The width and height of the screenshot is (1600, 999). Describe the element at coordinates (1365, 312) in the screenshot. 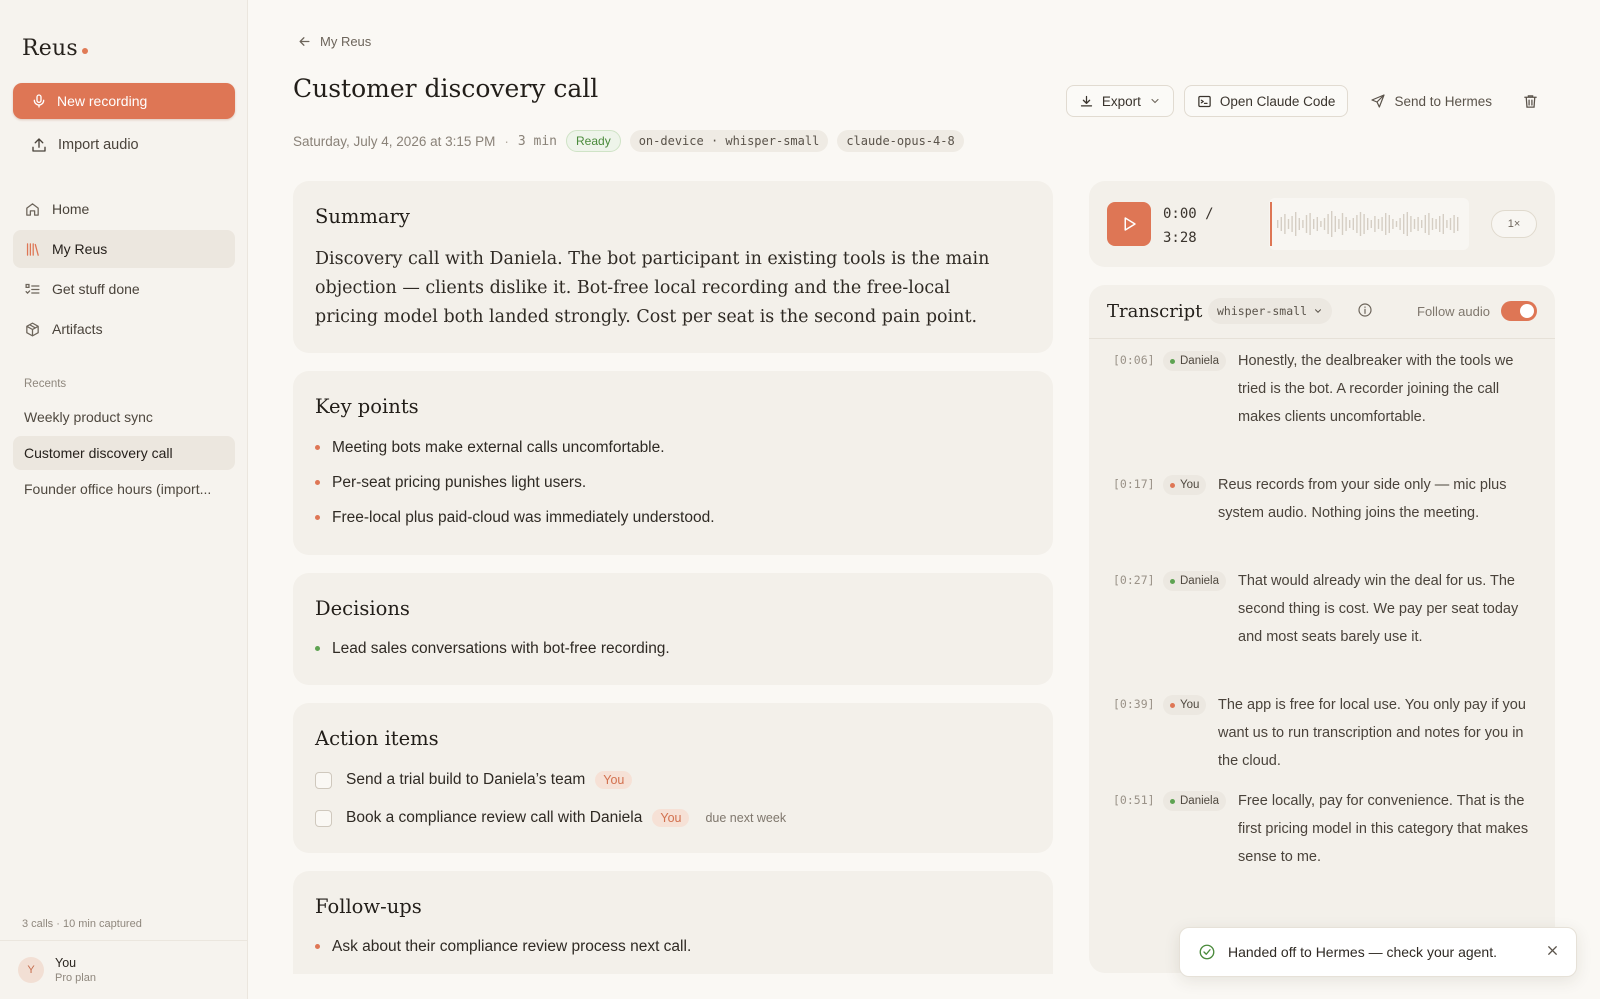

I see `info-button` at that location.